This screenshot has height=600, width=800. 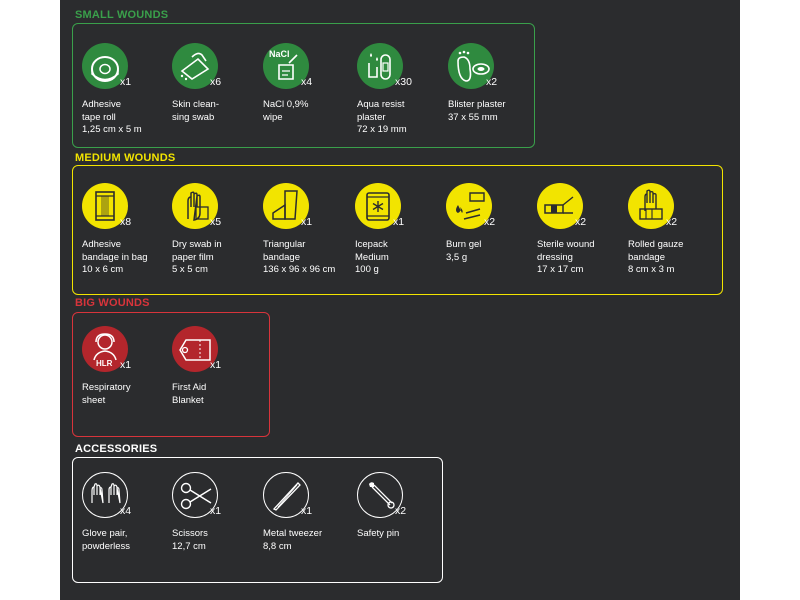 What do you see at coordinates (477, 111) in the screenshot?
I see `item-label: Blister plaster 37 x 55 mm` at bounding box center [477, 111].